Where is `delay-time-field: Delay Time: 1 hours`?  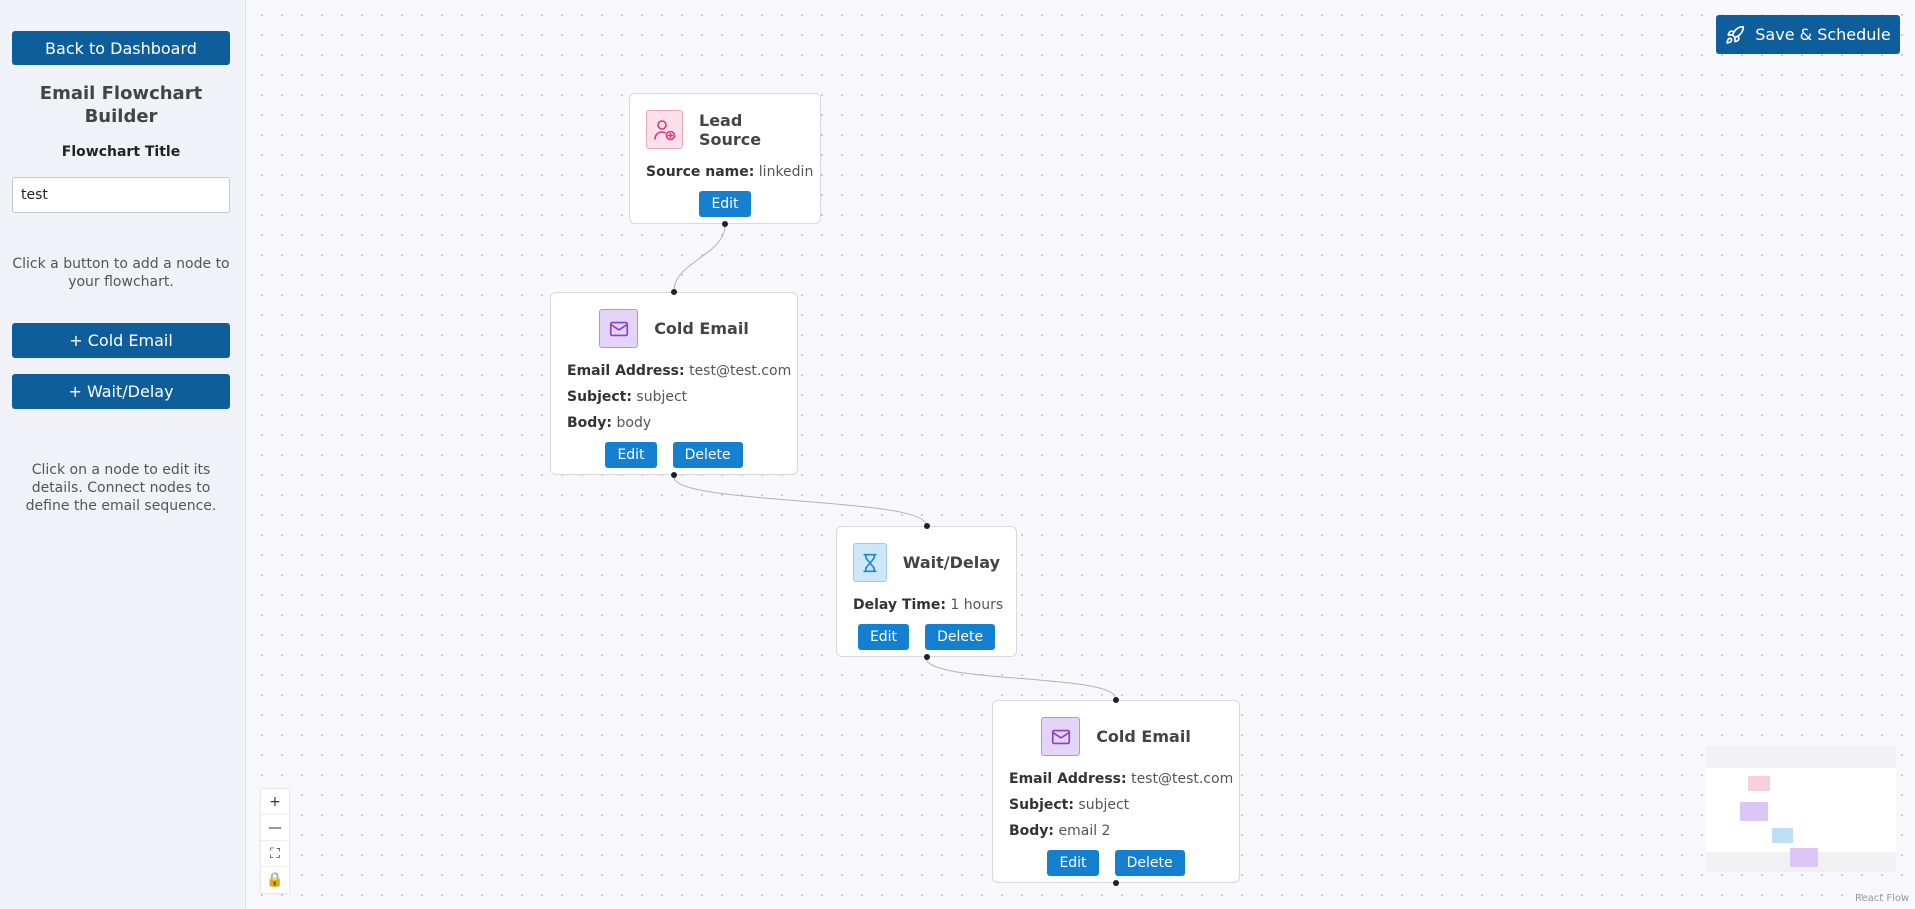 delay-time-field: Delay Time: 1 hours is located at coordinates (928, 605).